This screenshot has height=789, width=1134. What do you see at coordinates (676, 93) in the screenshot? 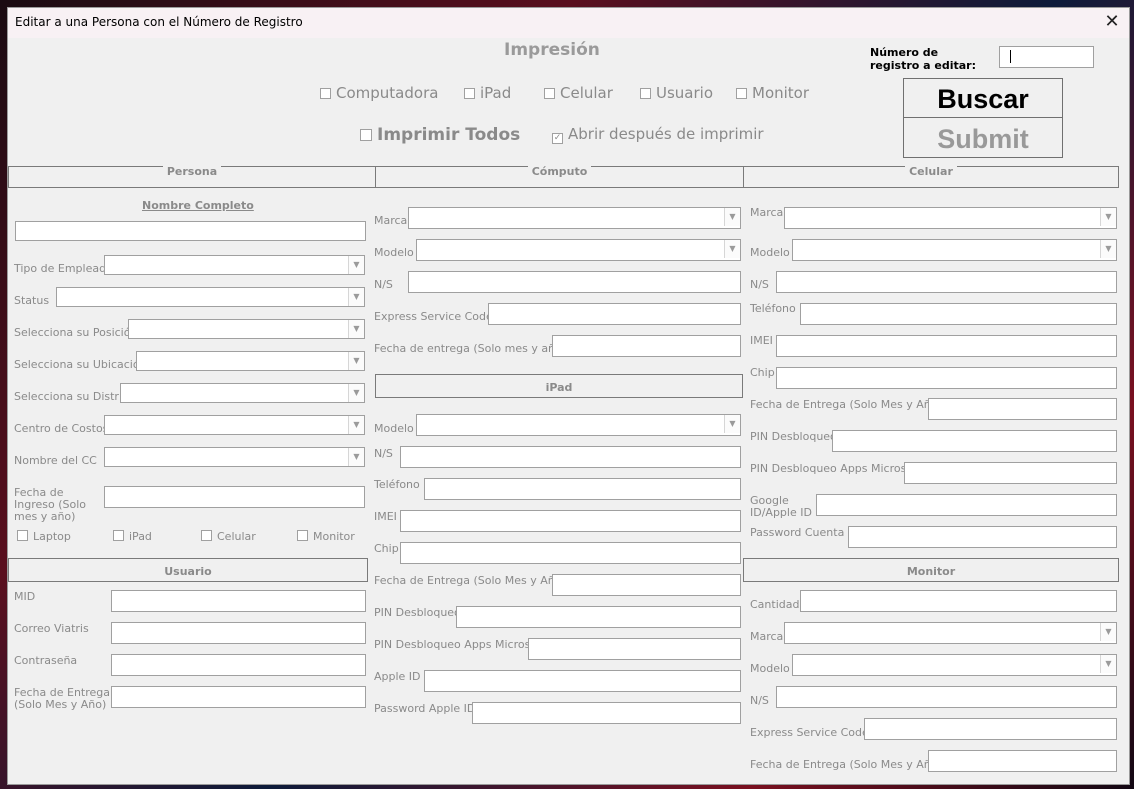
I see `print-usuario-checkbox: Usuario` at bounding box center [676, 93].